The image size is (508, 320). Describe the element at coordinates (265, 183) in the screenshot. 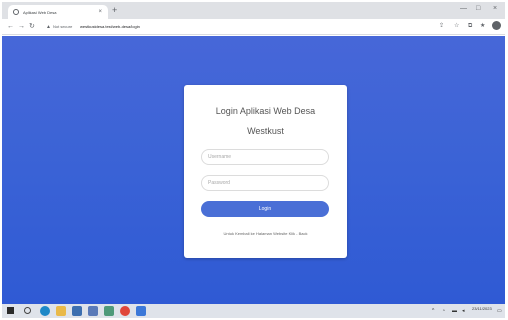

I see `password-input` at that location.